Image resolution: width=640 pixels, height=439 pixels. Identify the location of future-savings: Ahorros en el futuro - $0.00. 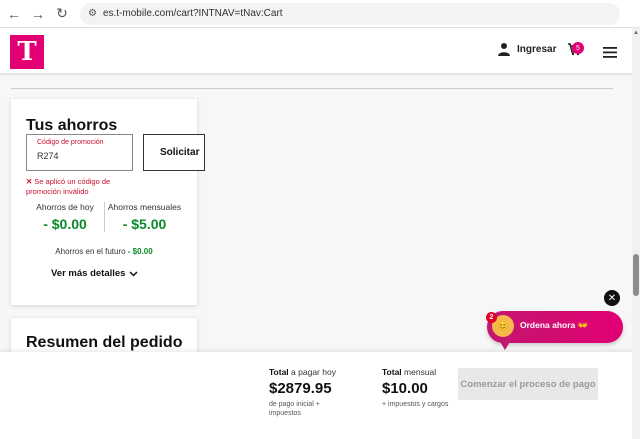
(104, 251).